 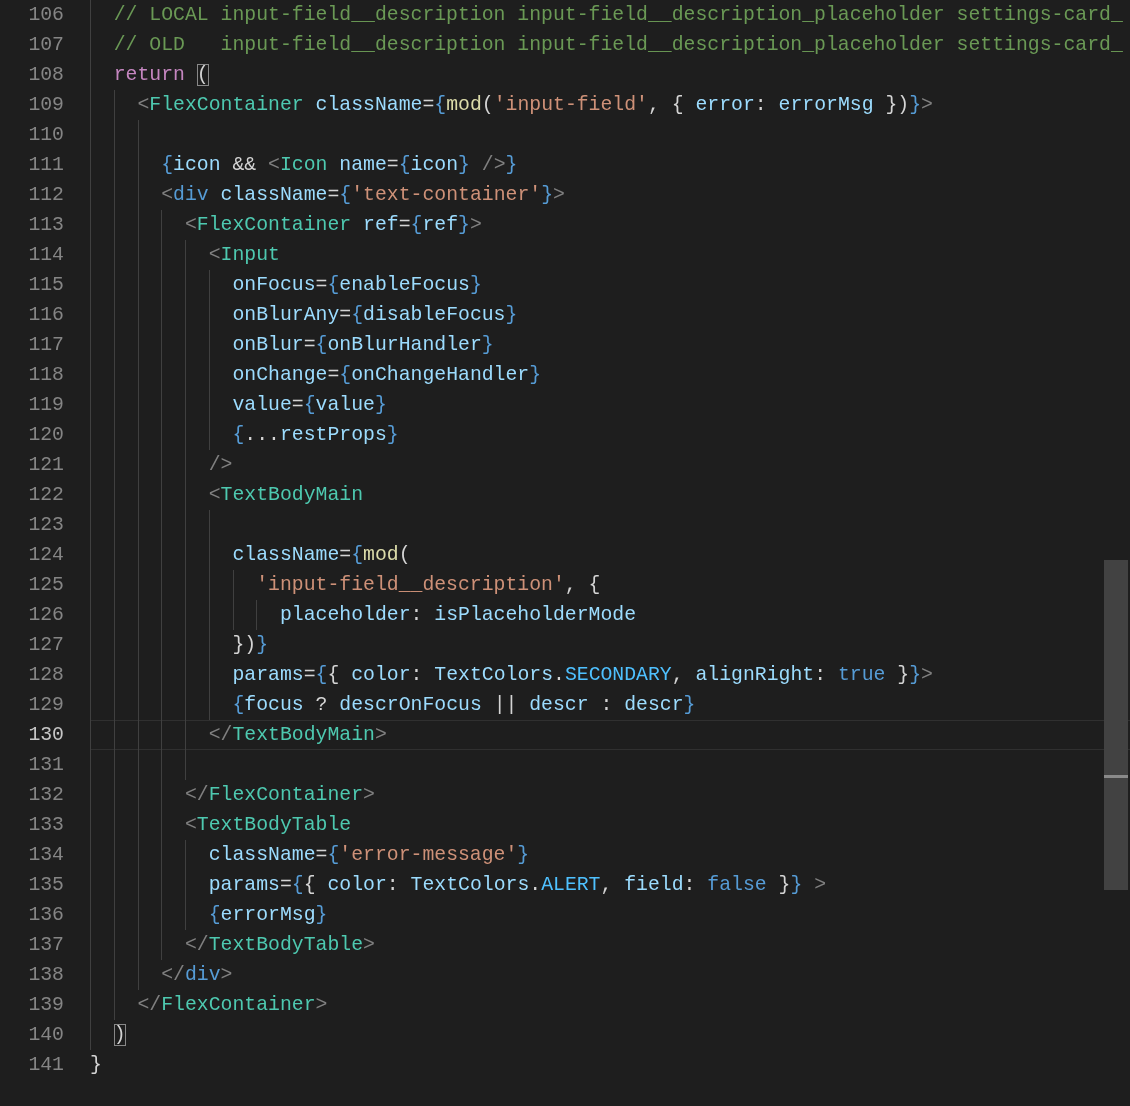 What do you see at coordinates (45, 285) in the screenshot?
I see `line-number: 115` at bounding box center [45, 285].